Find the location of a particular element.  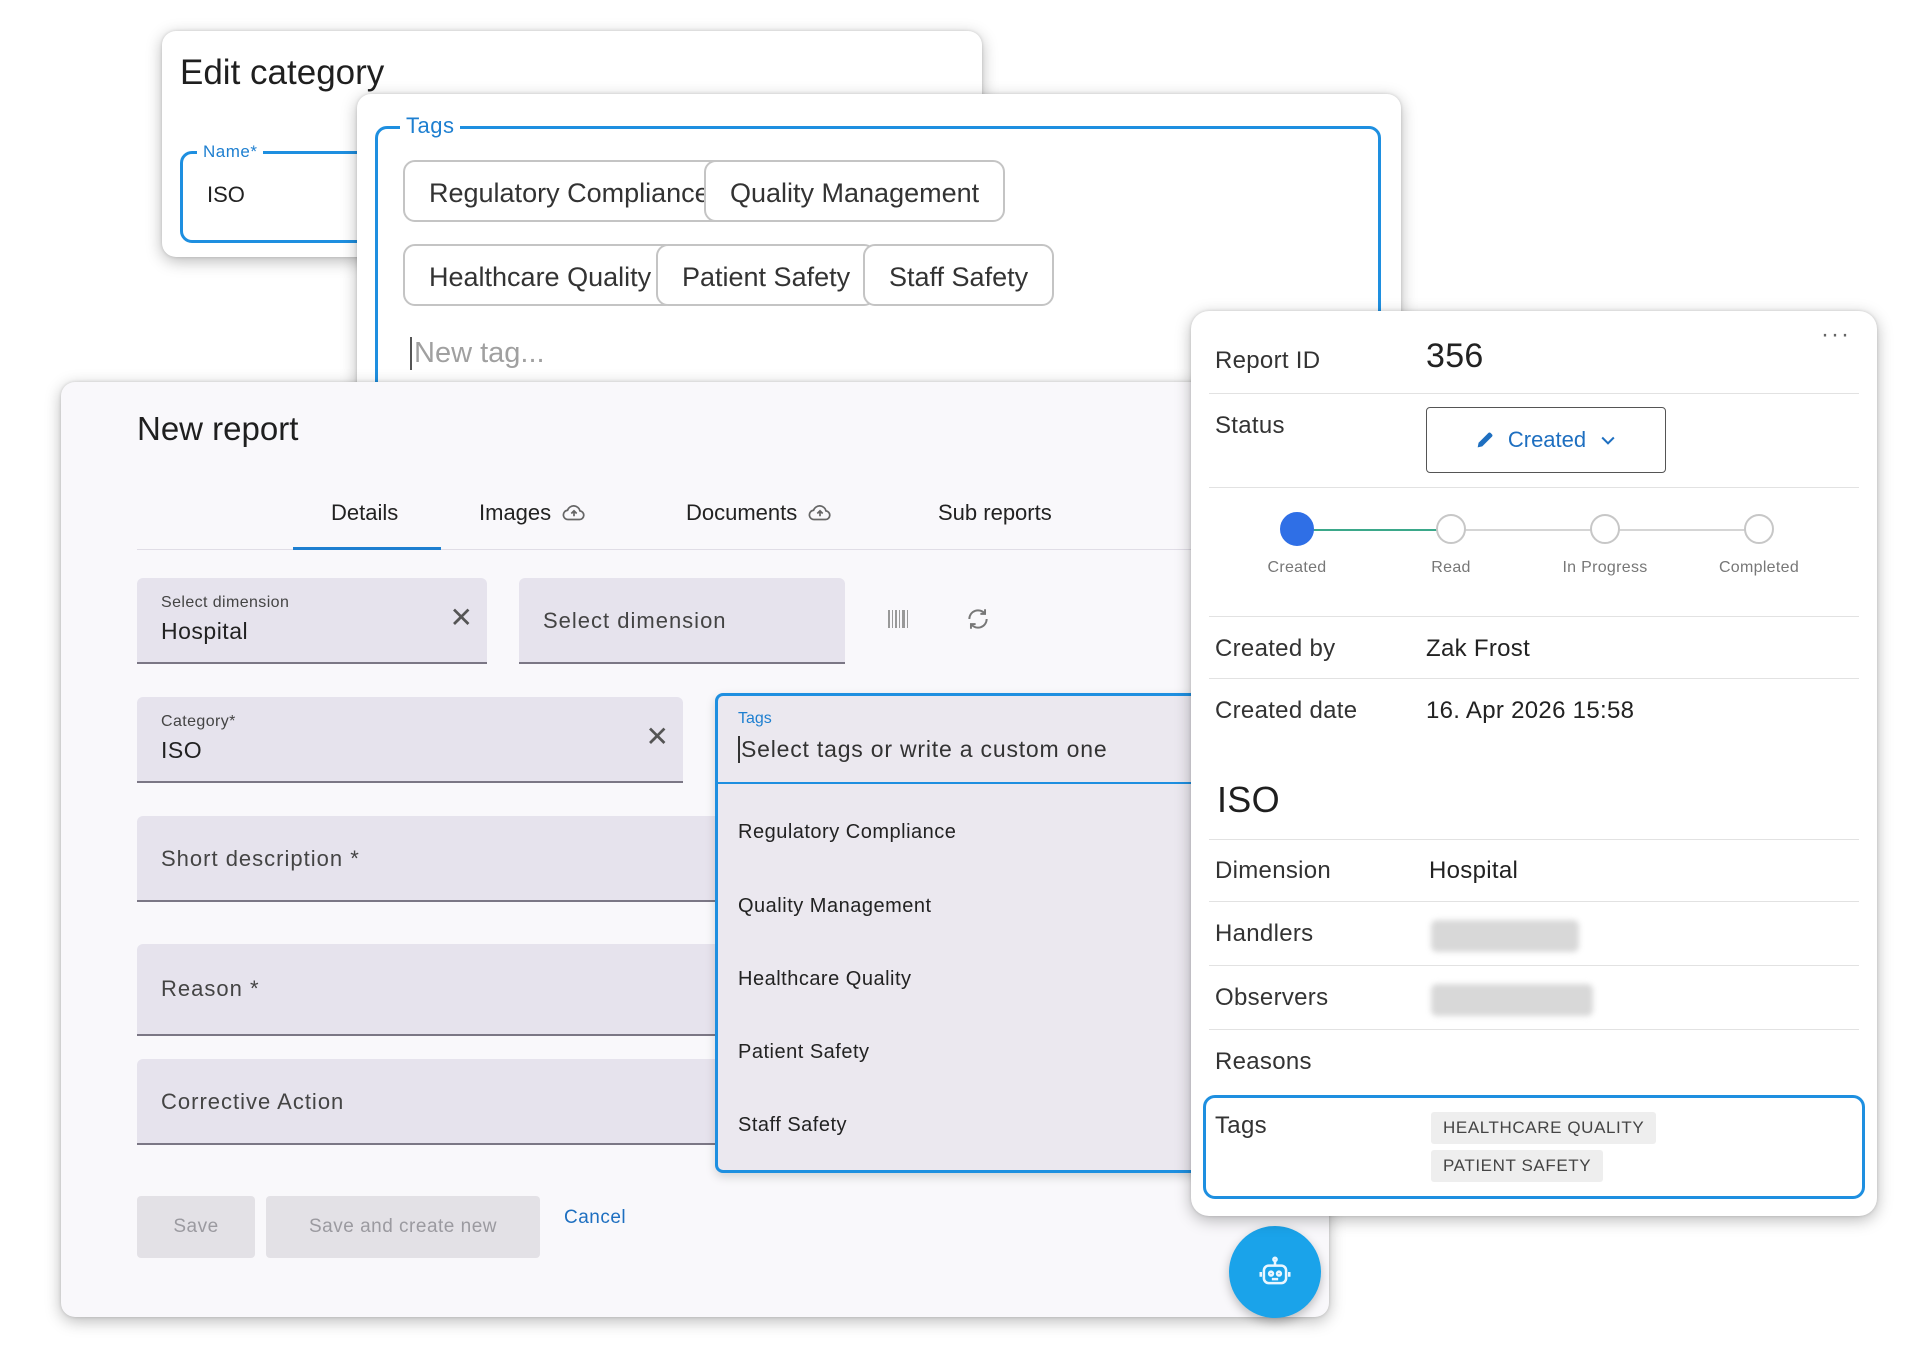

observers-label: Observers is located at coordinates (1272, 997).